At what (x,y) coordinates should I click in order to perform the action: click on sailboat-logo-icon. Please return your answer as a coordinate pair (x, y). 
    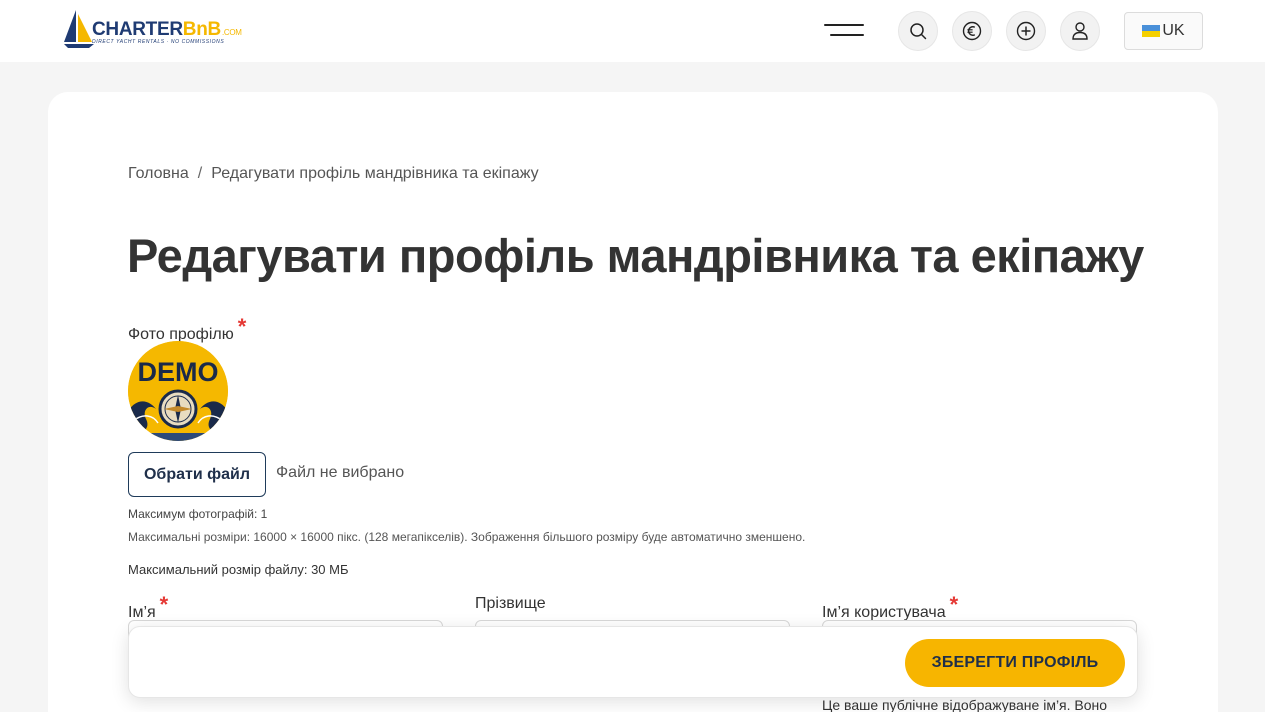
    Looking at the image, I should click on (79, 29).